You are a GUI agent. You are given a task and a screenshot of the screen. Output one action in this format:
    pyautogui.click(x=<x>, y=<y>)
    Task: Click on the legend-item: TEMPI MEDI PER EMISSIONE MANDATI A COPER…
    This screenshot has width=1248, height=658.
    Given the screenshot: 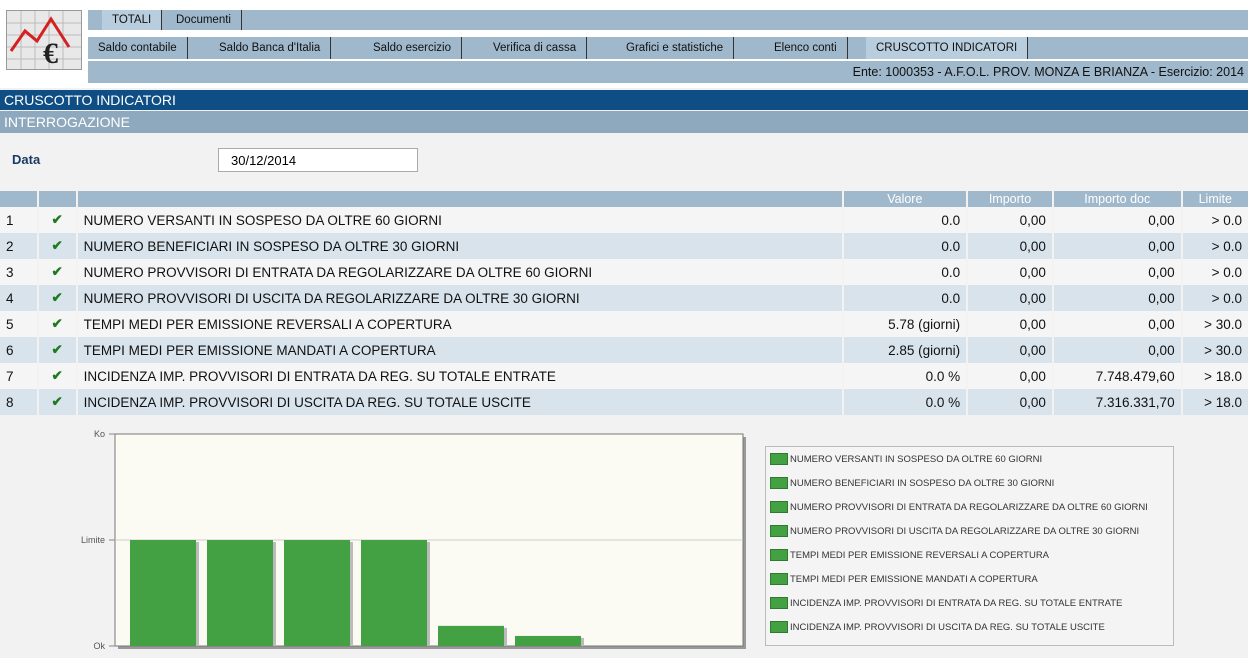 What is the action you would take?
    pyautogui.click(x=904, y=580)
    